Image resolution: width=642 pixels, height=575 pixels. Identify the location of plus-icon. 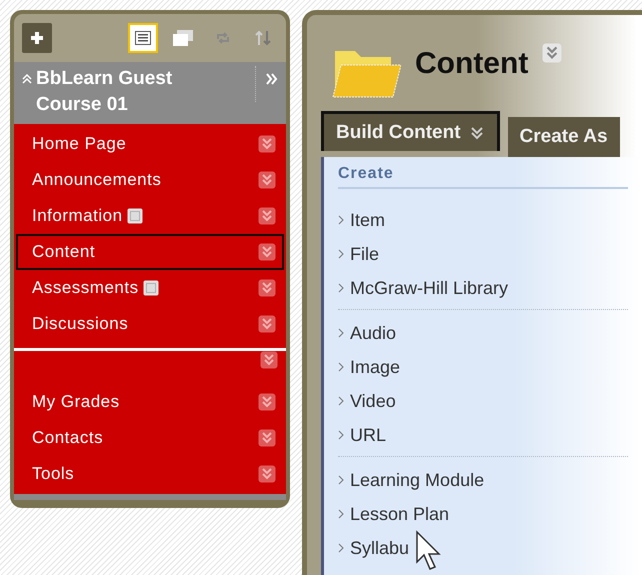
(37, 38).